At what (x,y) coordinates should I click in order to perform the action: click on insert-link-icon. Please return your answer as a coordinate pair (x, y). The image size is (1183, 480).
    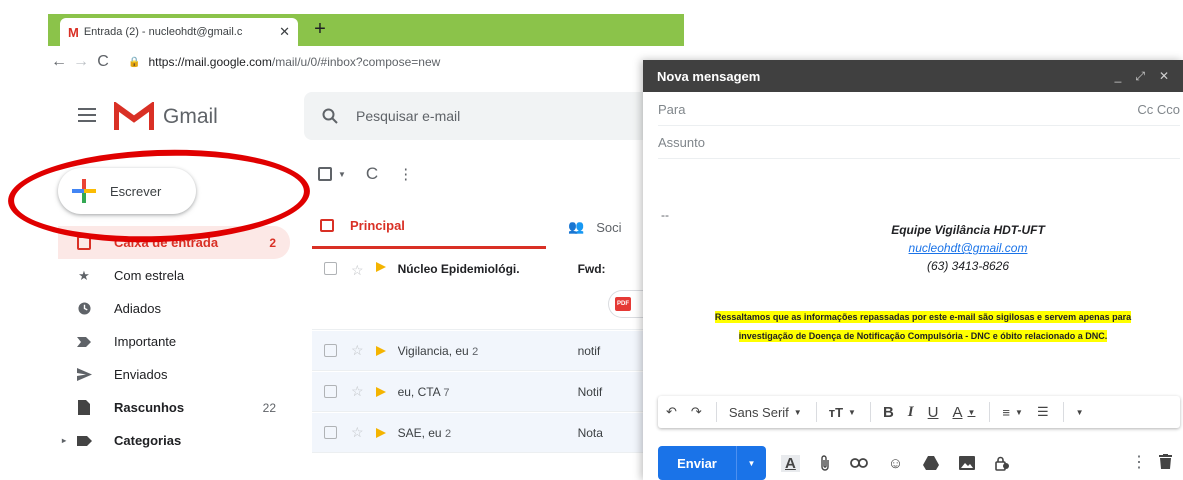
    Looking at the image, I should click on (858, 463).